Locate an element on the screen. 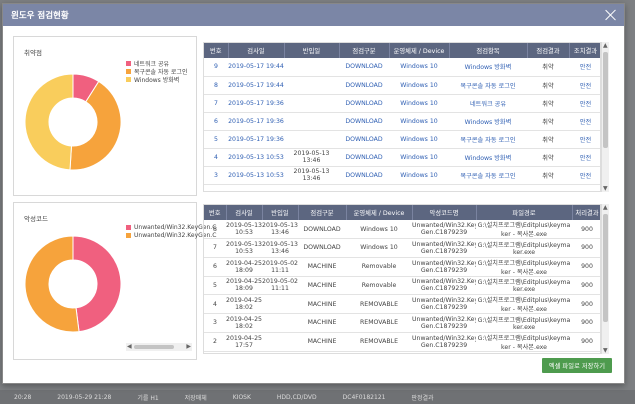 Image resolution: width=635 pixels, height=404 pixels. malware-table-cell: 2 is located at coordinates (215, 342).